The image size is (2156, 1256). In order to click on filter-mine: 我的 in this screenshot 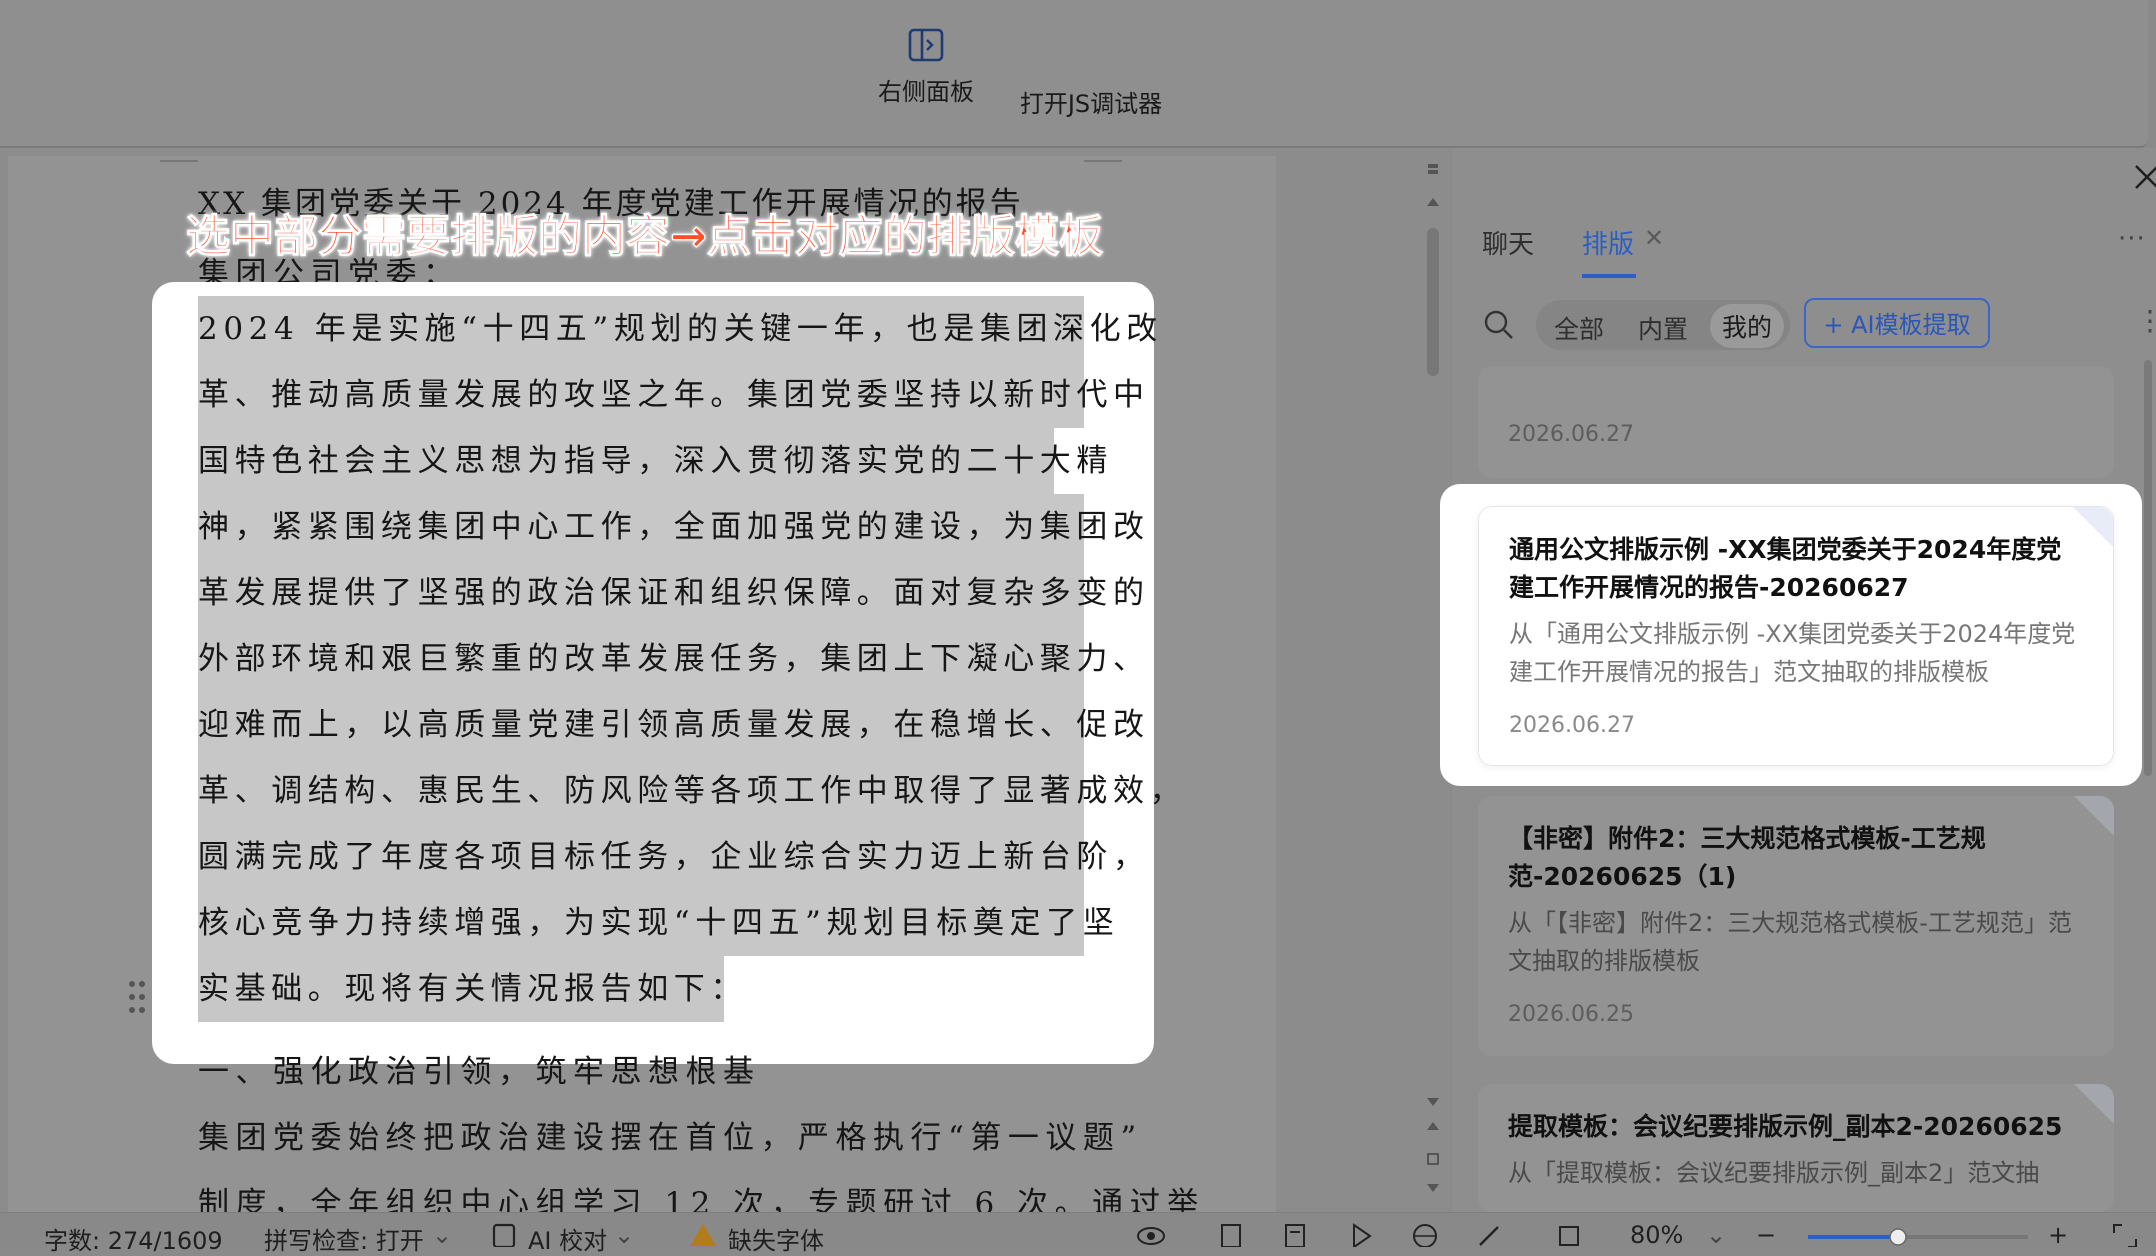, I will do `click(1747, 326)`.